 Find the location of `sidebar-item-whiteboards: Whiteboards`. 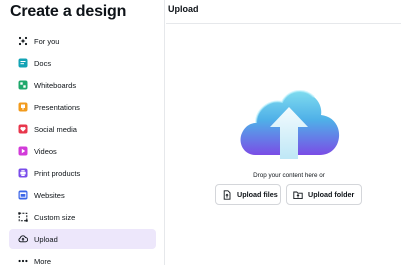

sidebar-item-whiteboards: Whiteboards is located at coordinates (82, 85).